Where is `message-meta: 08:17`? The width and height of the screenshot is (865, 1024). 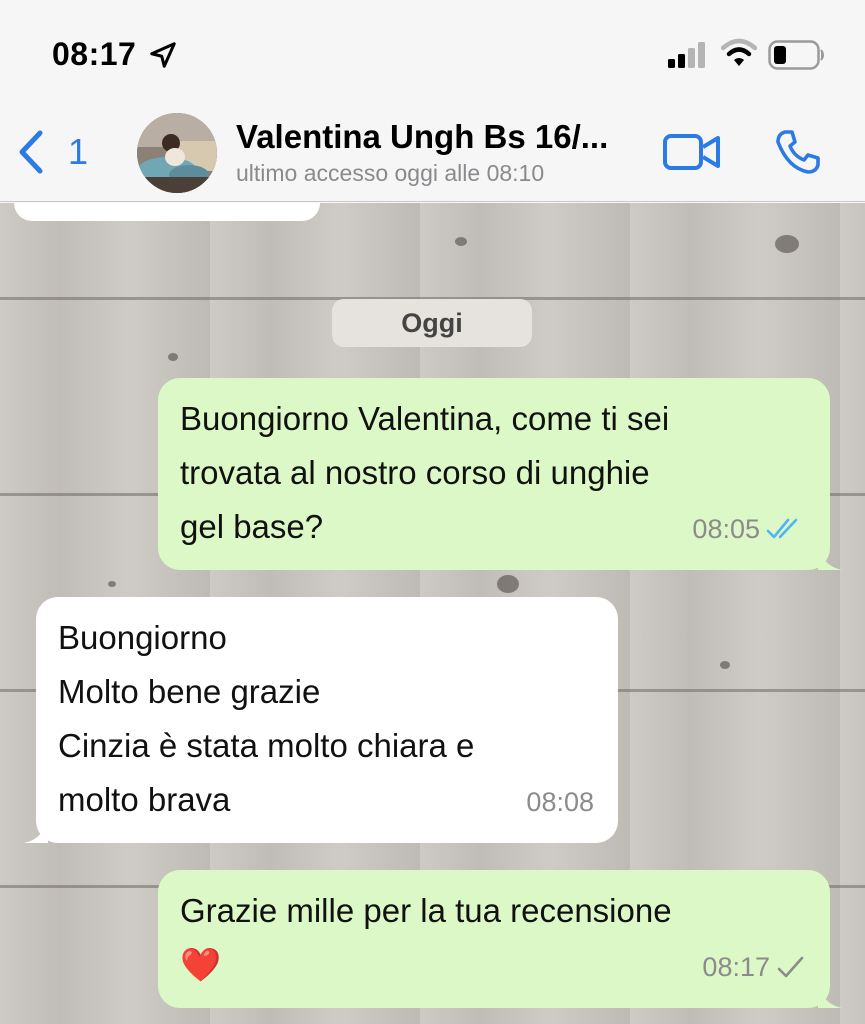
message-meta: 08:17 is located at coordinates (754, 967).